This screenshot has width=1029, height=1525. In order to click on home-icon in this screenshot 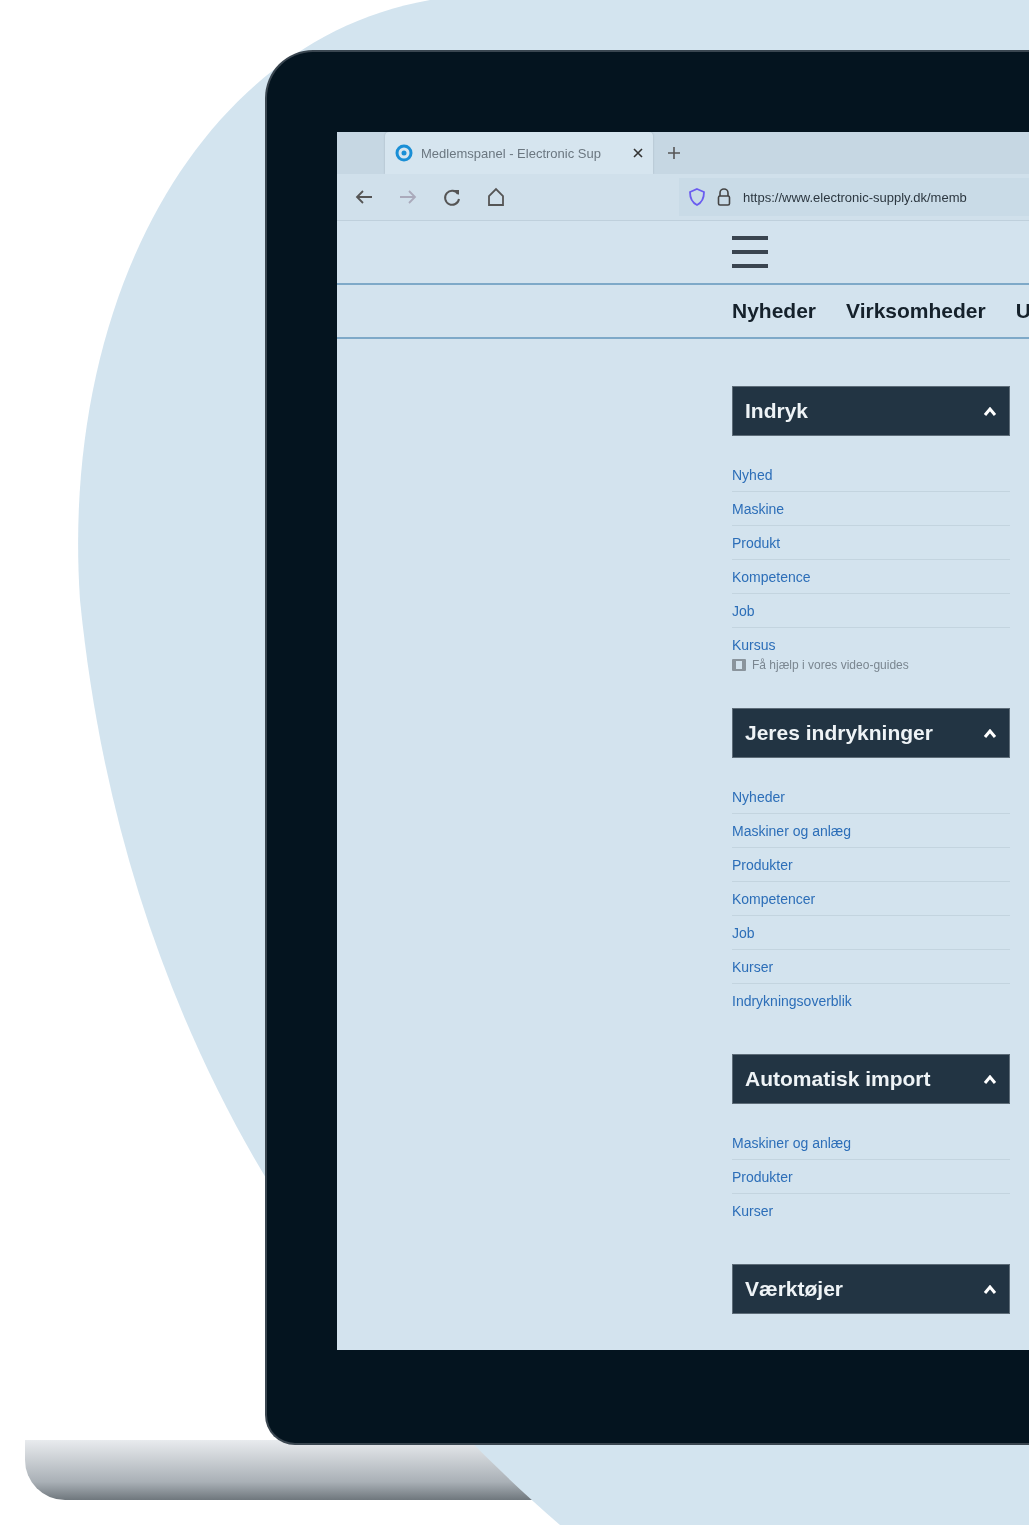, I will do `click(496, 197)`.